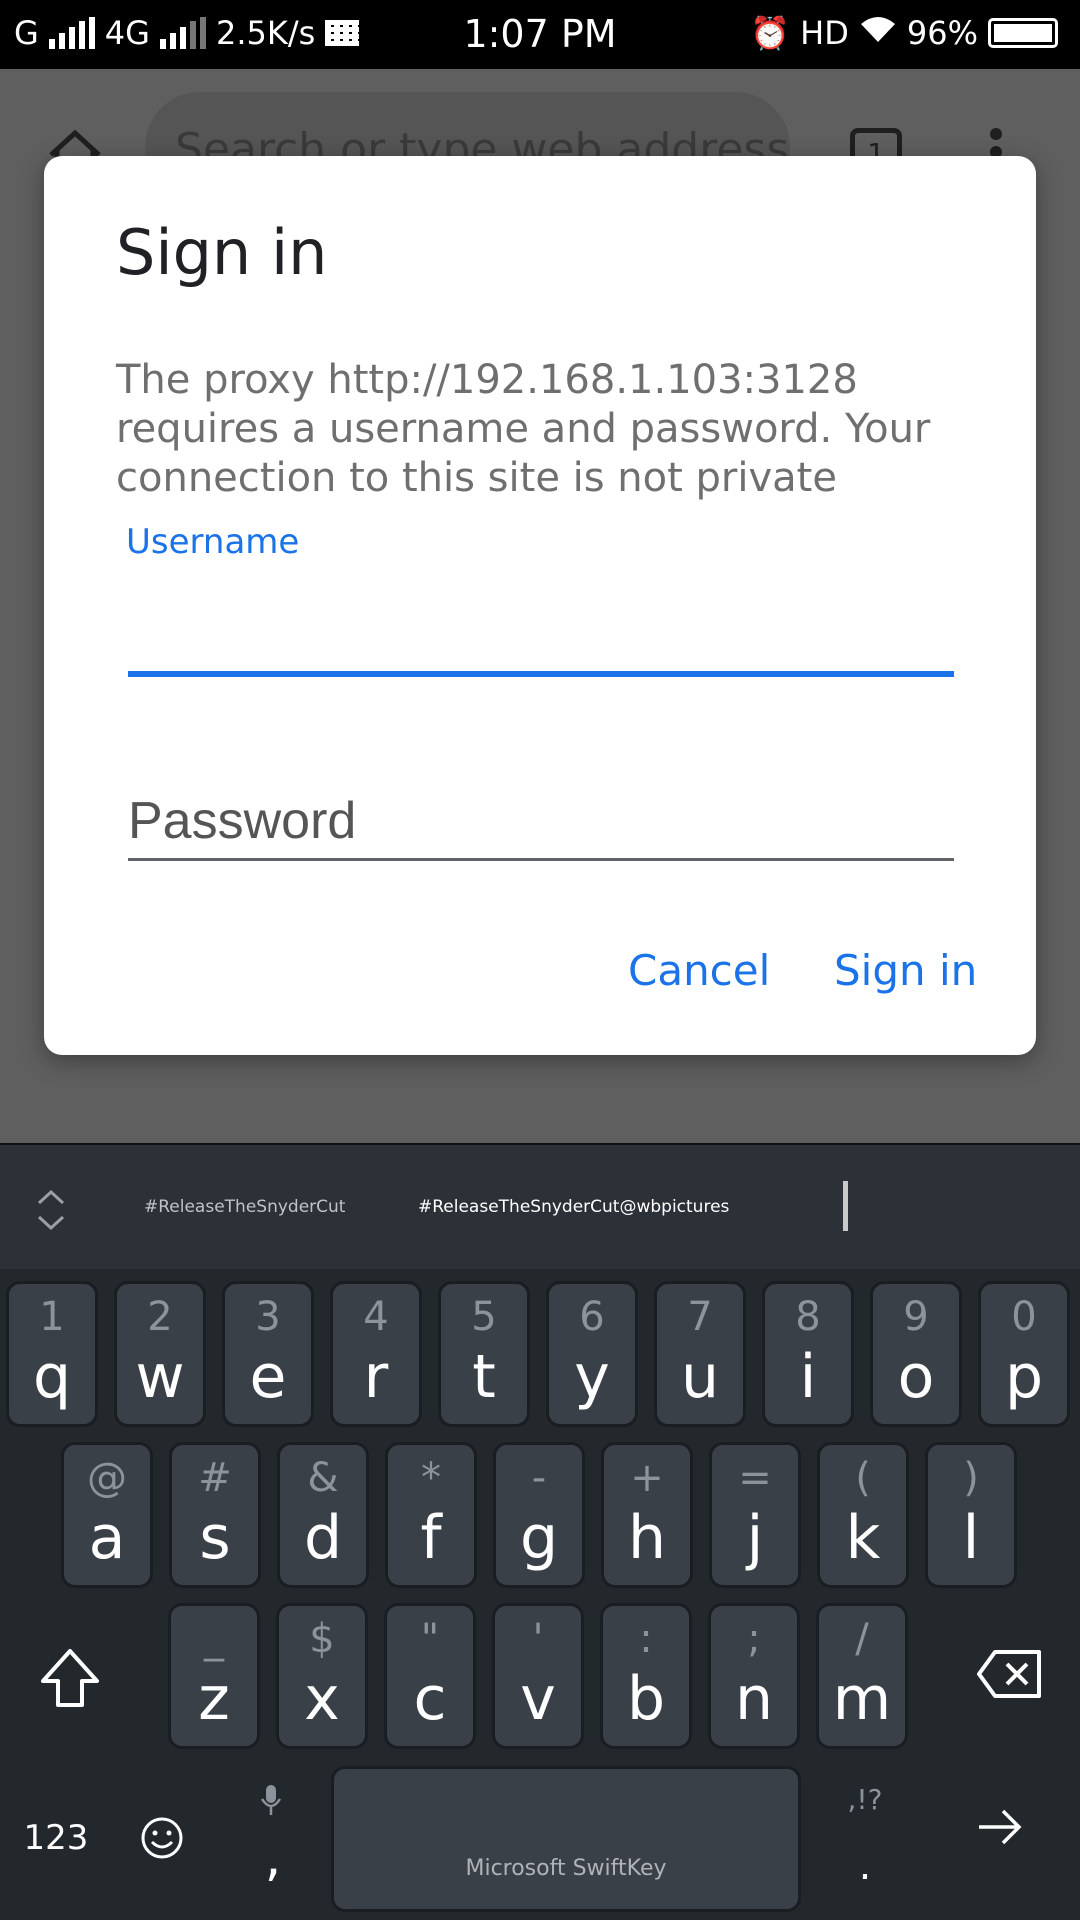 Image resolution: width=1080 pixels, height=1920 pixels. I want to click on key-l: ) l, so click(971, 1515).